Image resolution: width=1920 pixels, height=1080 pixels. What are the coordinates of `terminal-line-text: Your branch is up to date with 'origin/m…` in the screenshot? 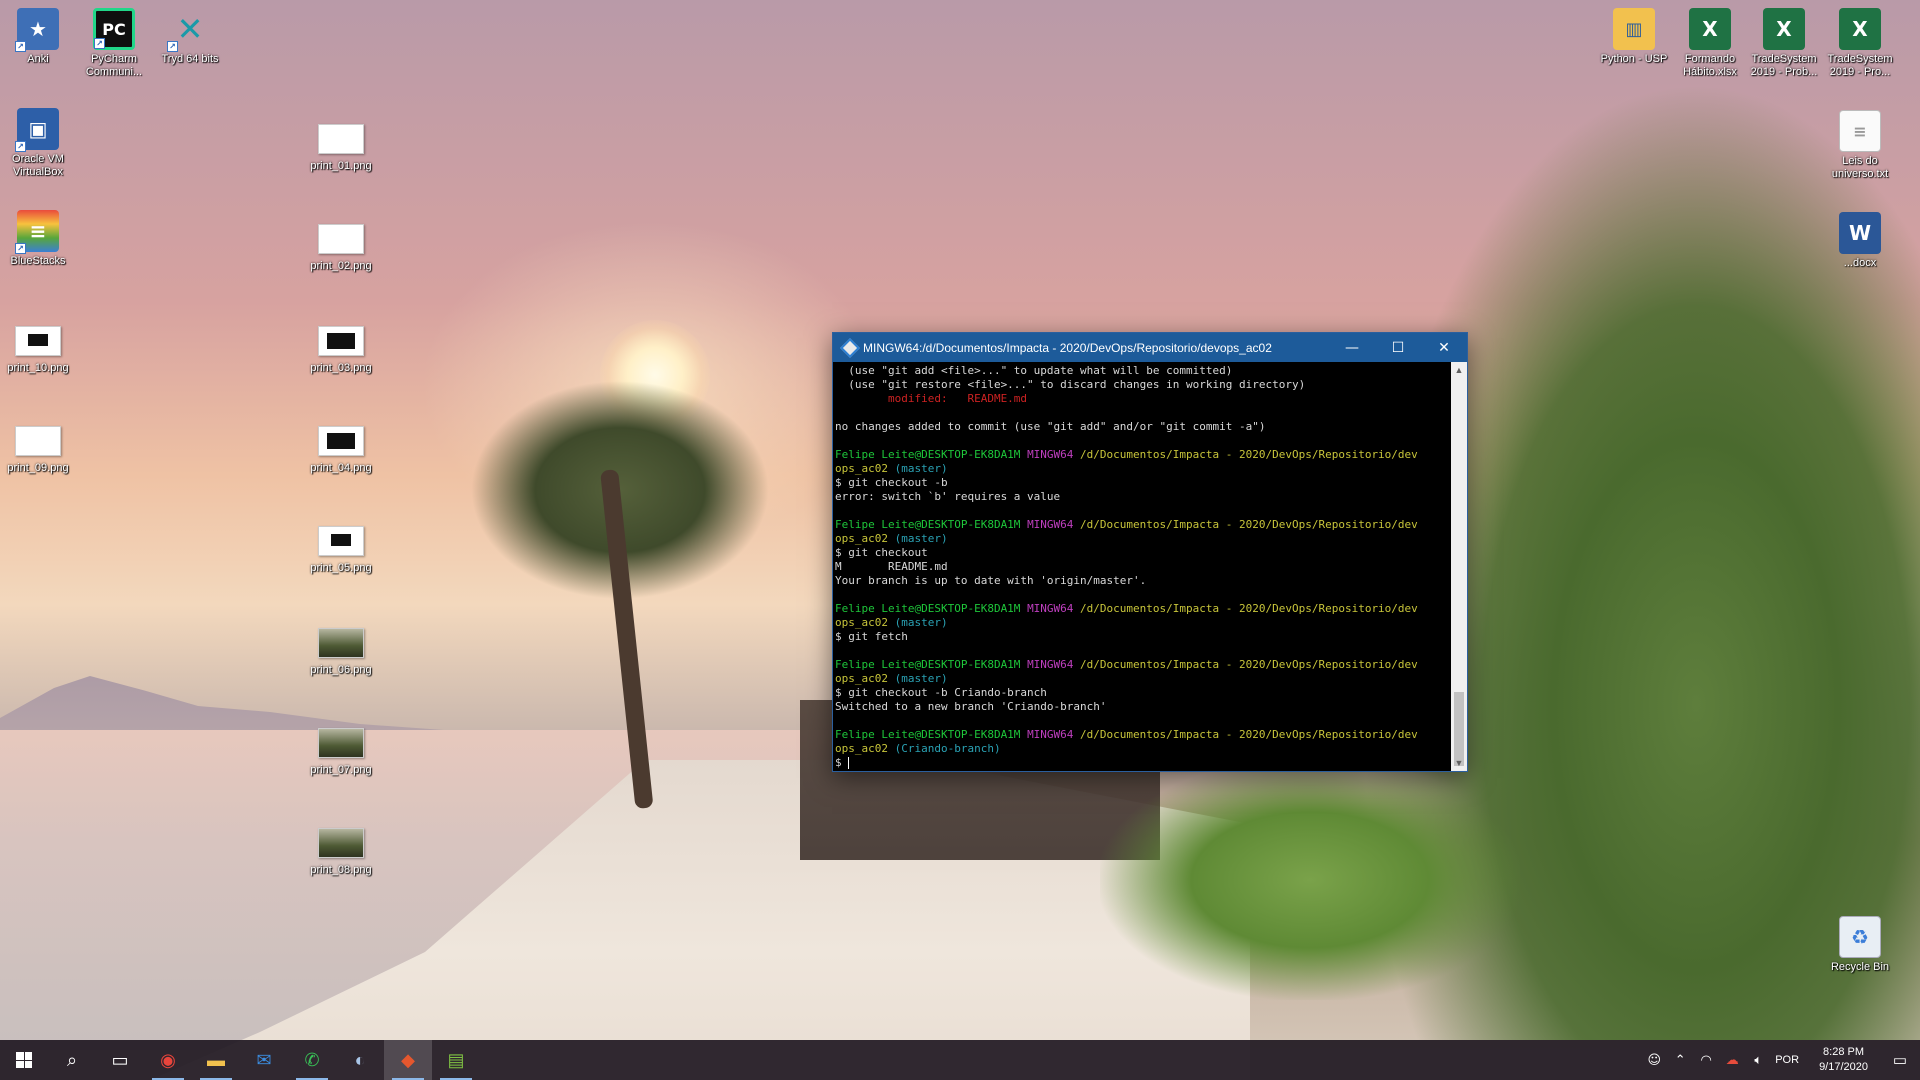 It's located at (991, 580).